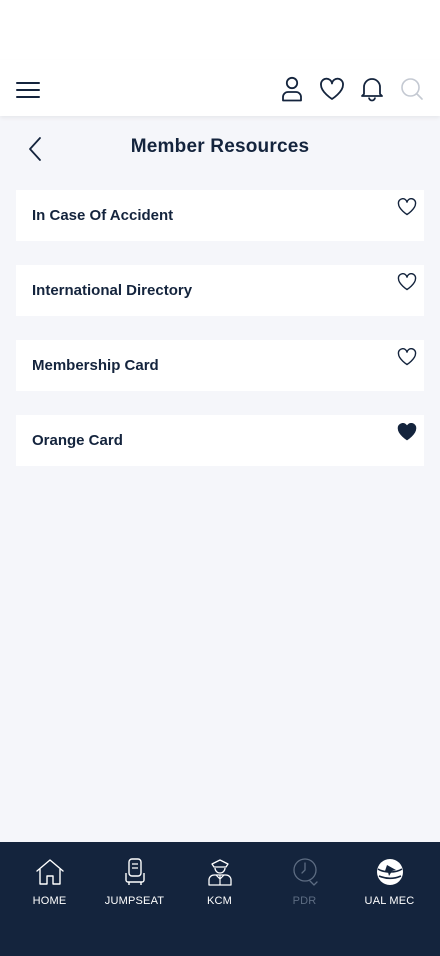 The height and width of the screenshot is (956, 440). I want to click on list-item: Orange Card, so click(220, 440).